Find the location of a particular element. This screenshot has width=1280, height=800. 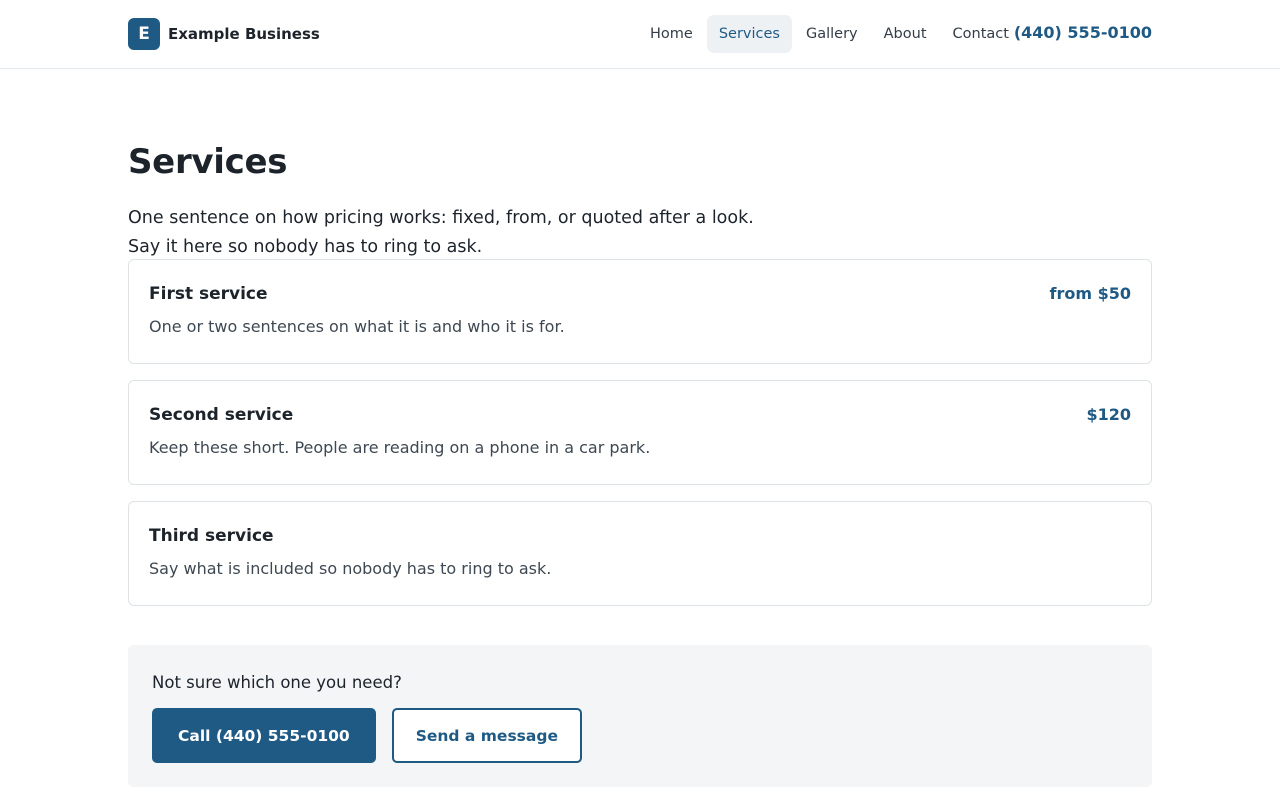

nav-item-contact: Contact is located at coordinates (981, 34).